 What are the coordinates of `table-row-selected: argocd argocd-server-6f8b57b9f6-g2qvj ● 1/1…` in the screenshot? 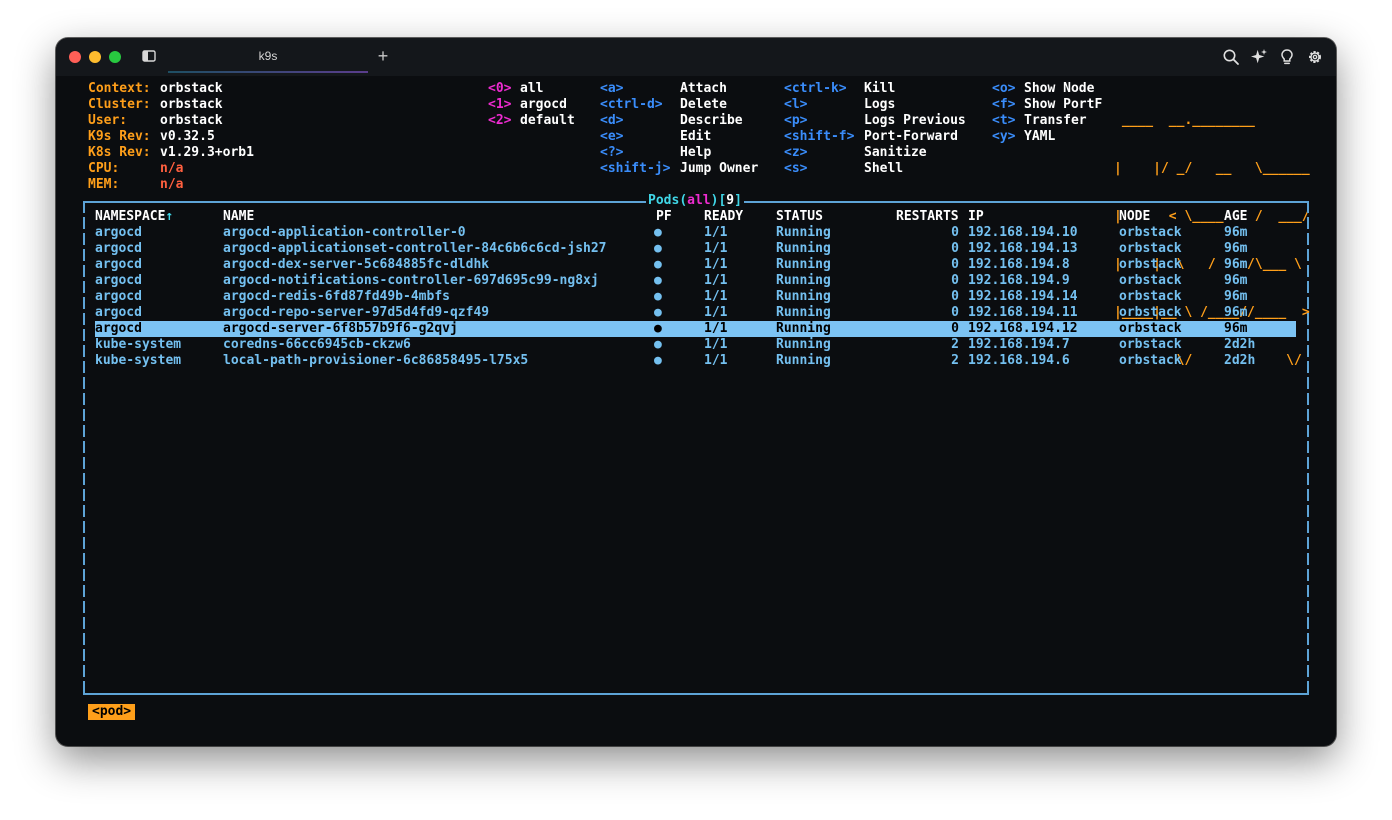 It's located at (695, 329).